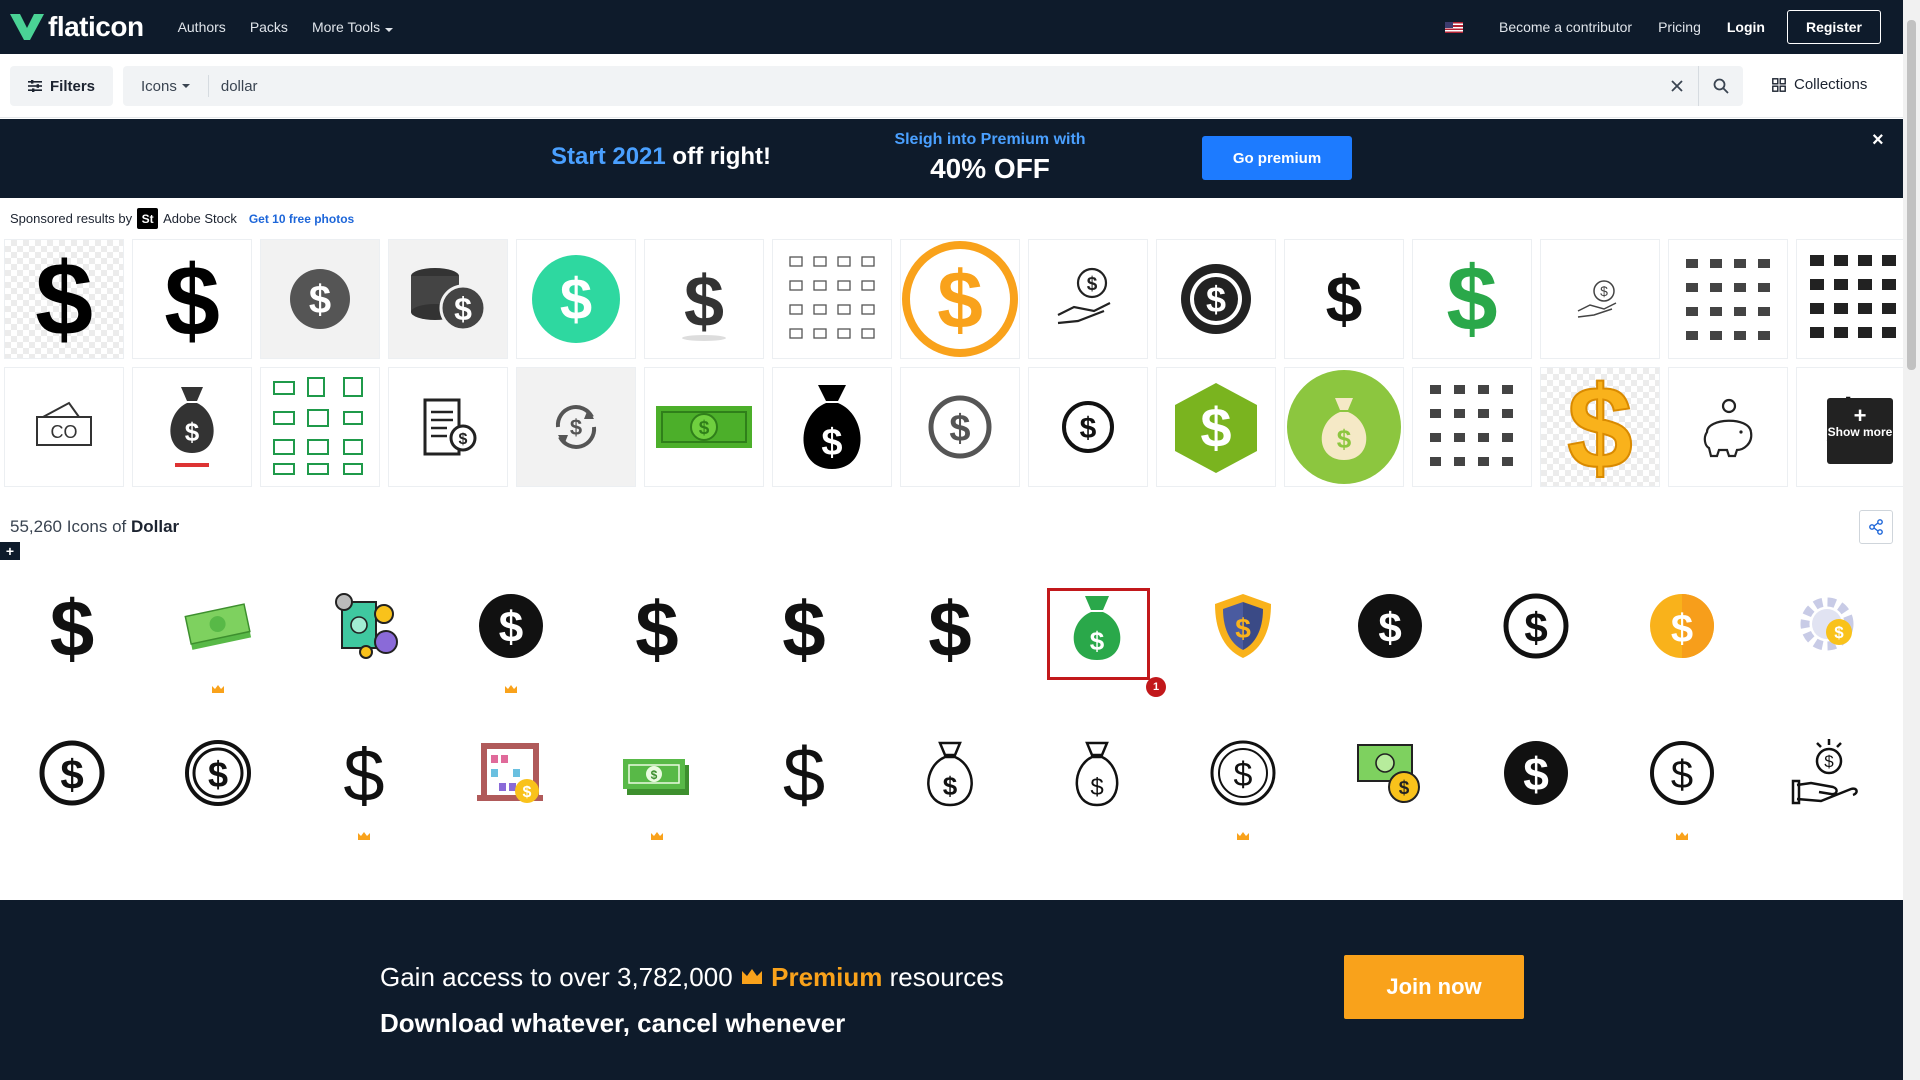 This screenshot has height=1080, width=1920. What do you see at coordinates (64, 432) in the screenshot?
I see `svg-text: CO` at bounding box center [64, 432].